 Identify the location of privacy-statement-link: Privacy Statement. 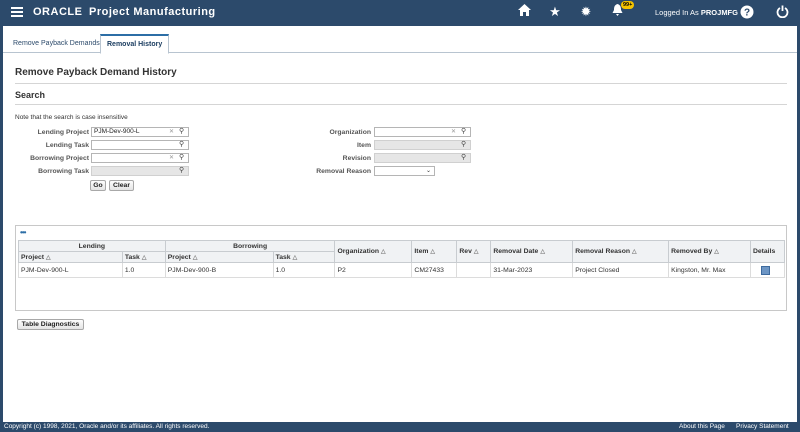
(762, 426).